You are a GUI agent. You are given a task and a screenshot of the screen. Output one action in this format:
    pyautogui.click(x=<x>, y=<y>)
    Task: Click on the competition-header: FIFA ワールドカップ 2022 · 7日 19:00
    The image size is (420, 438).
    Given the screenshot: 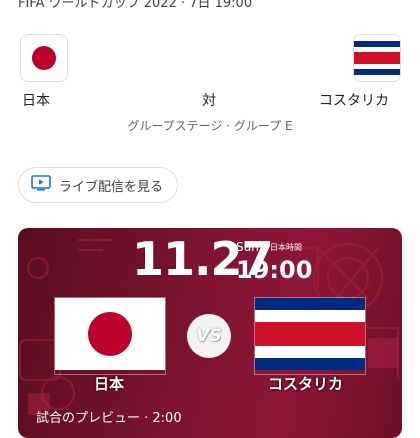 What is the action you would take?
    pyautogui.click(x=135, y=5)
    